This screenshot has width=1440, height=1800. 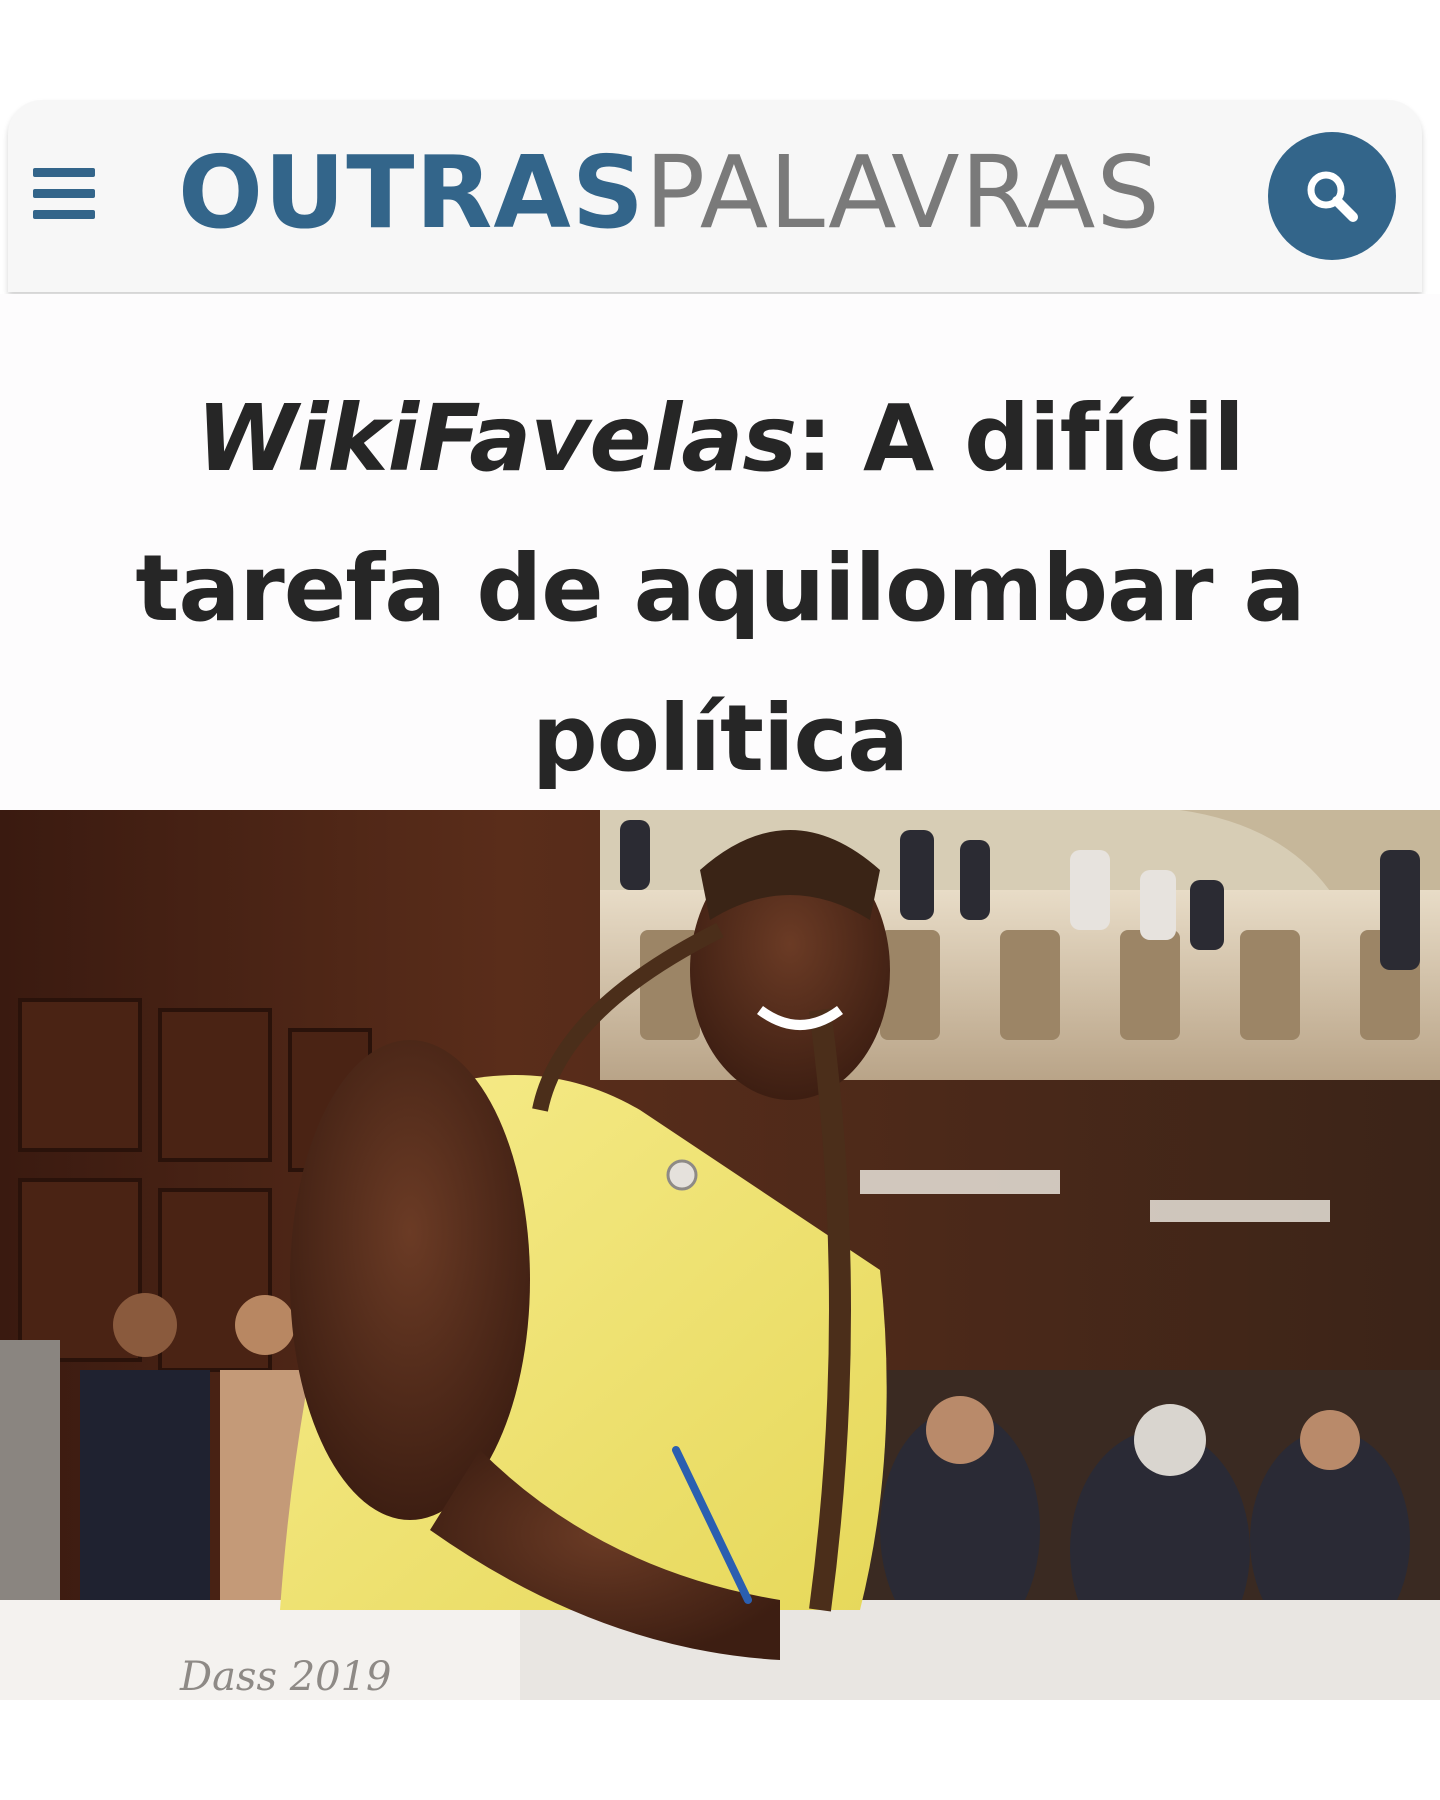 I want to click on bottom-spacer, so click(x=720, y=1750).